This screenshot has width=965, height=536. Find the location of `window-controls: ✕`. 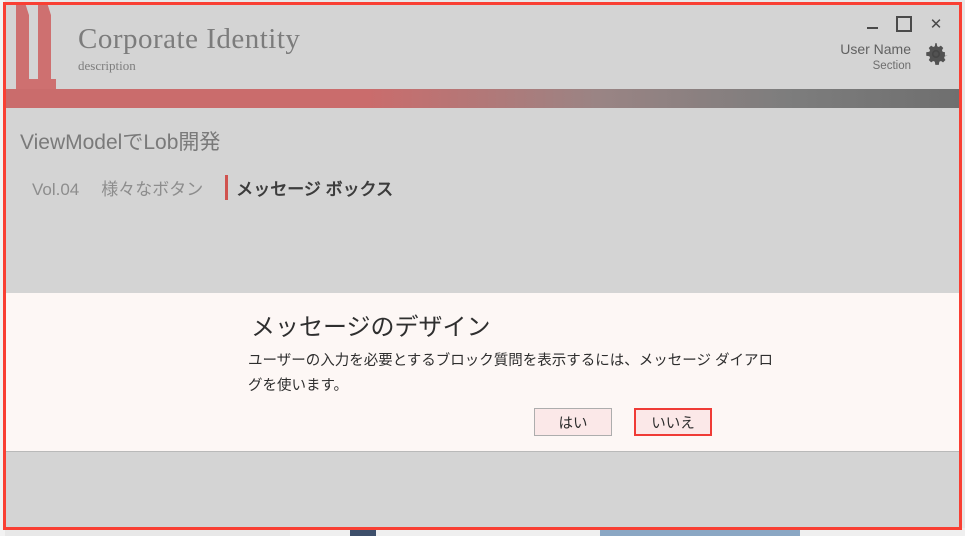

window-controls: ✕ is located at coordinates (904, 24).